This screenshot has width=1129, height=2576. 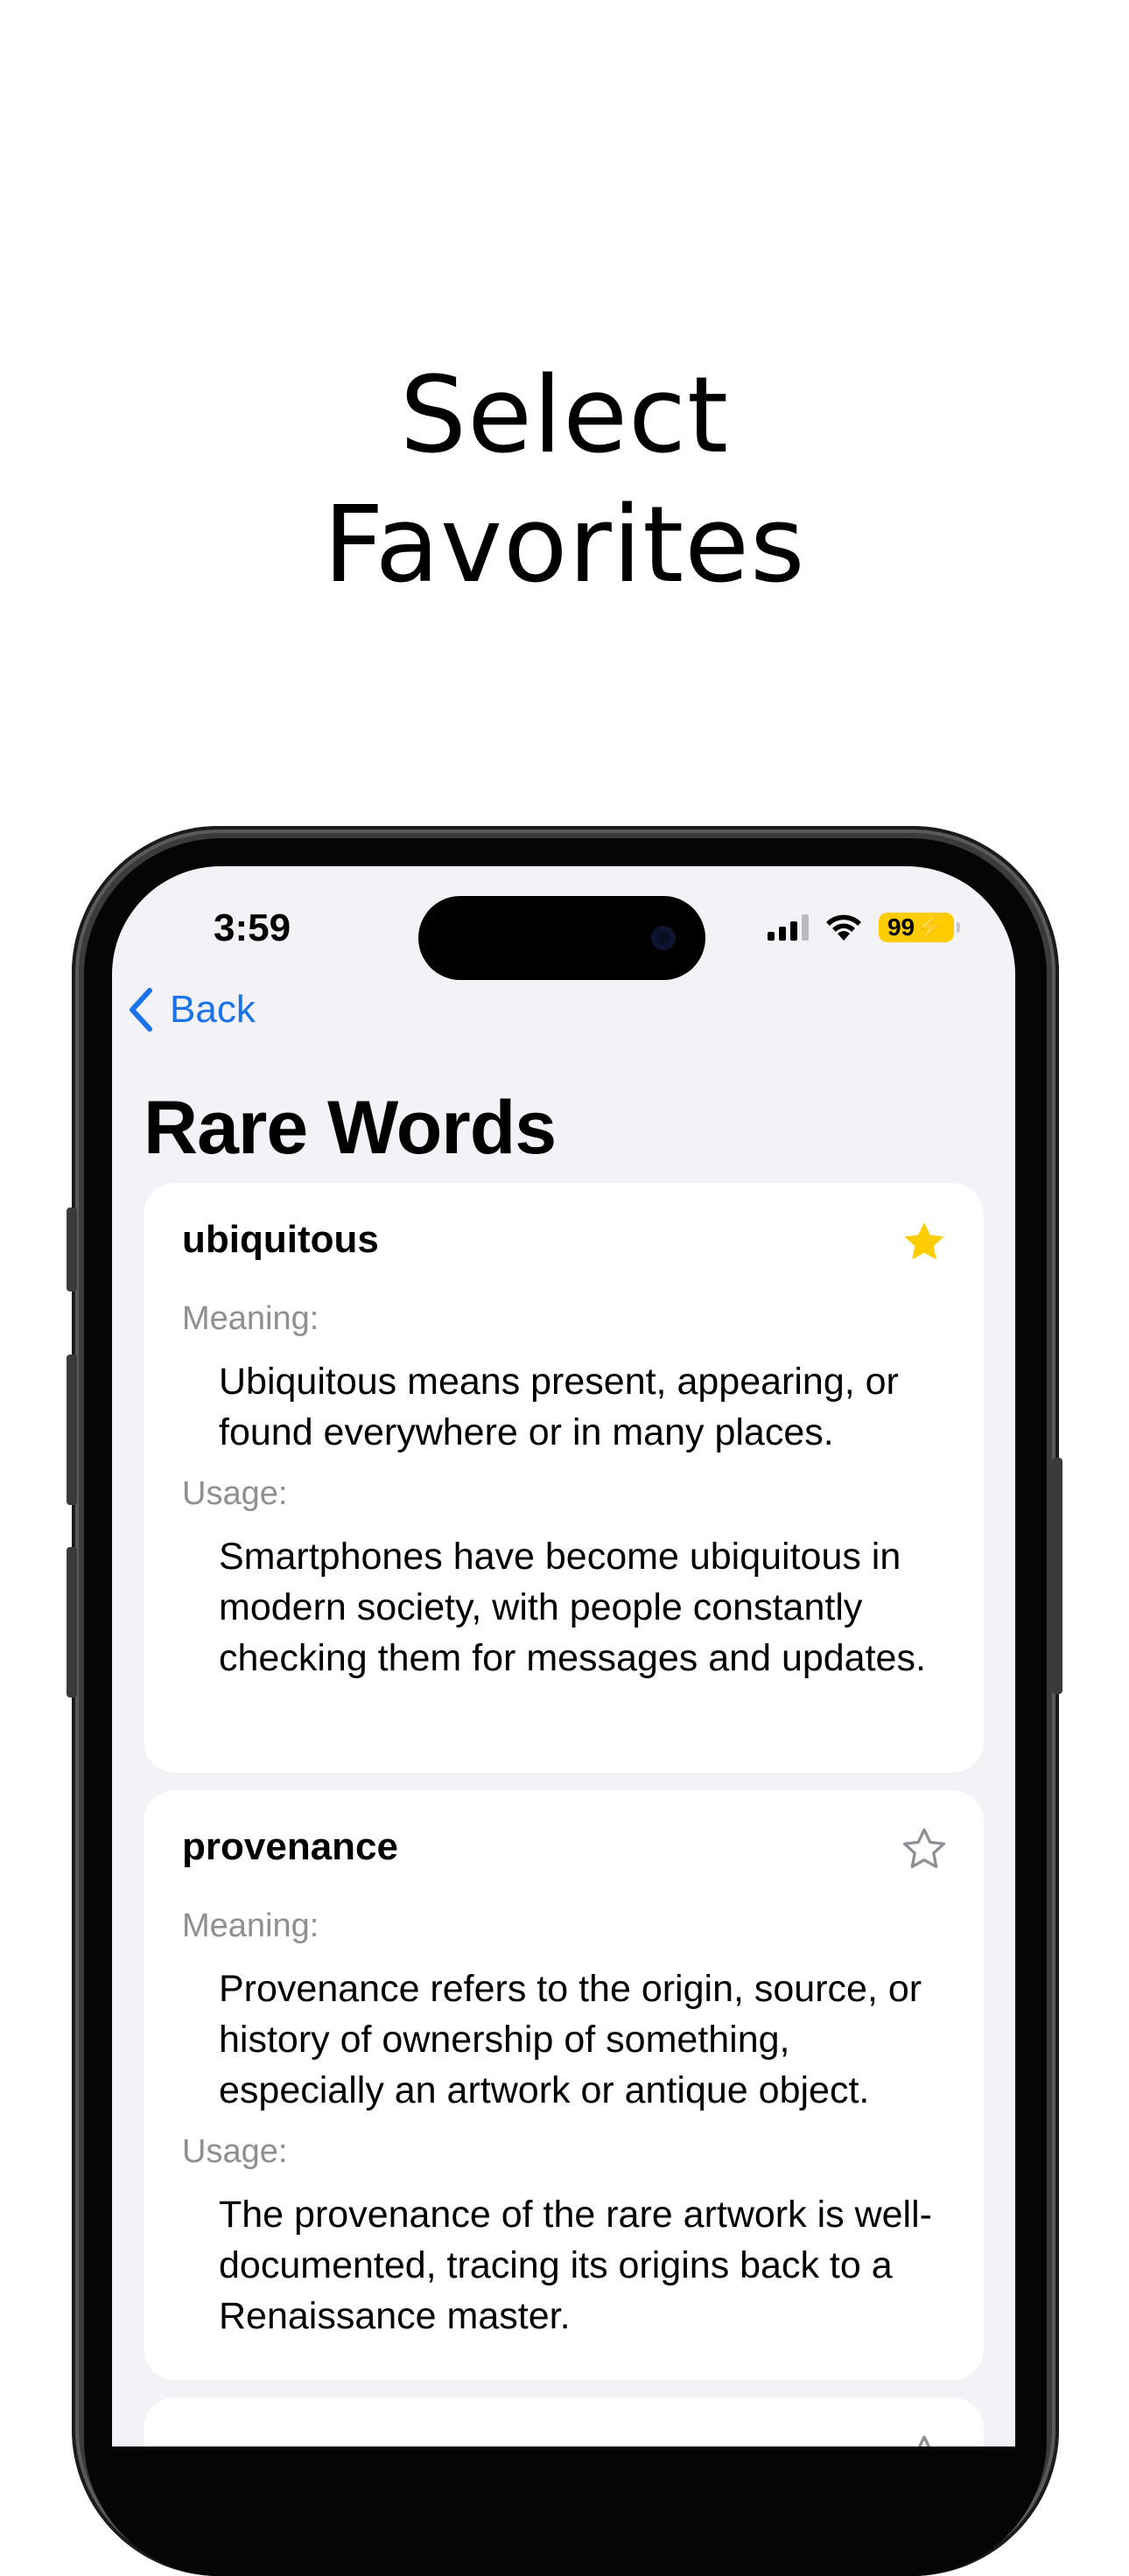 What do you see at coordinates (864, 927) in the screenshot?
I see `status-icons: 99⚡` at bounding box center [864, 927].